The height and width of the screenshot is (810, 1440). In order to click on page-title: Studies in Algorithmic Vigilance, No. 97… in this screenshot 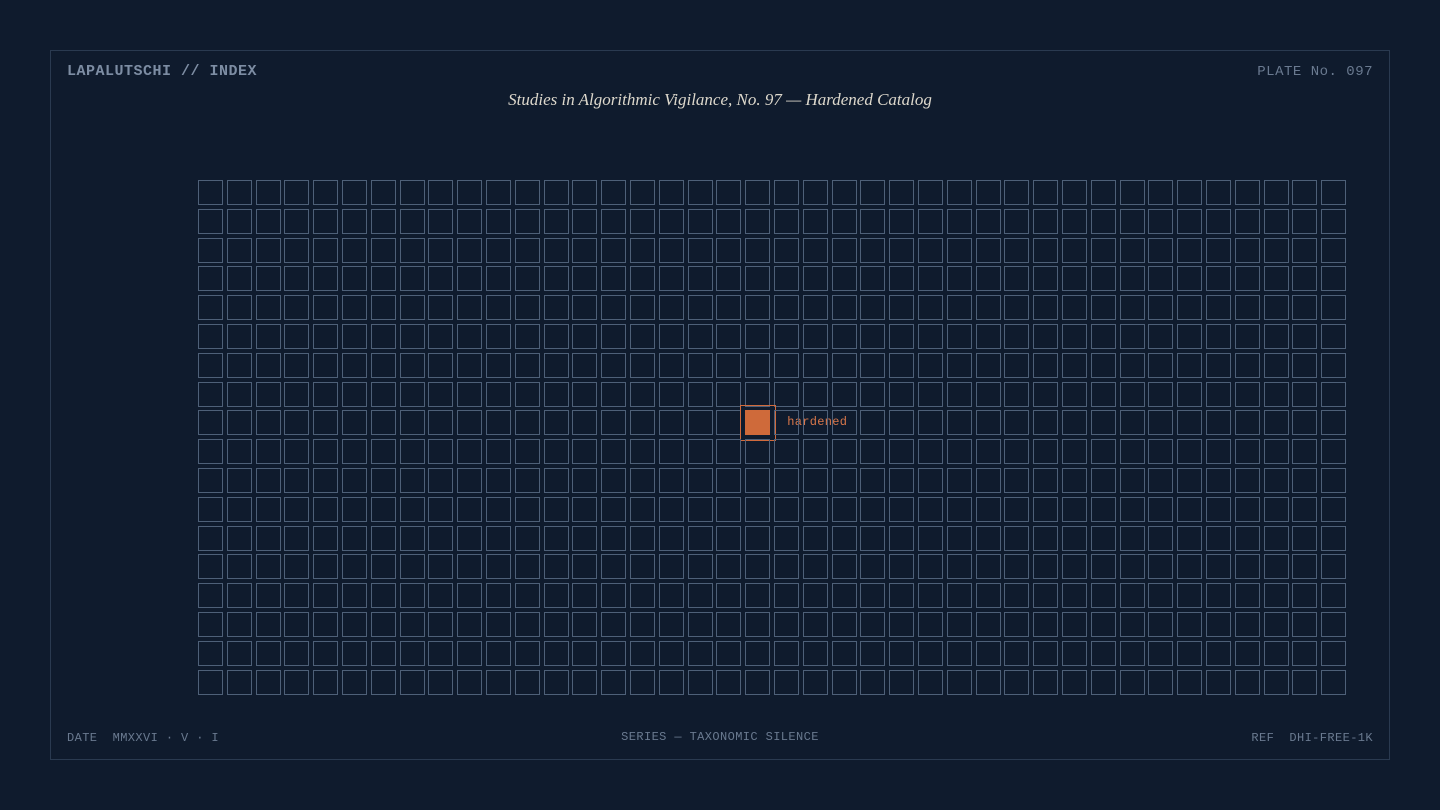, I will do `click(720, 99)`.